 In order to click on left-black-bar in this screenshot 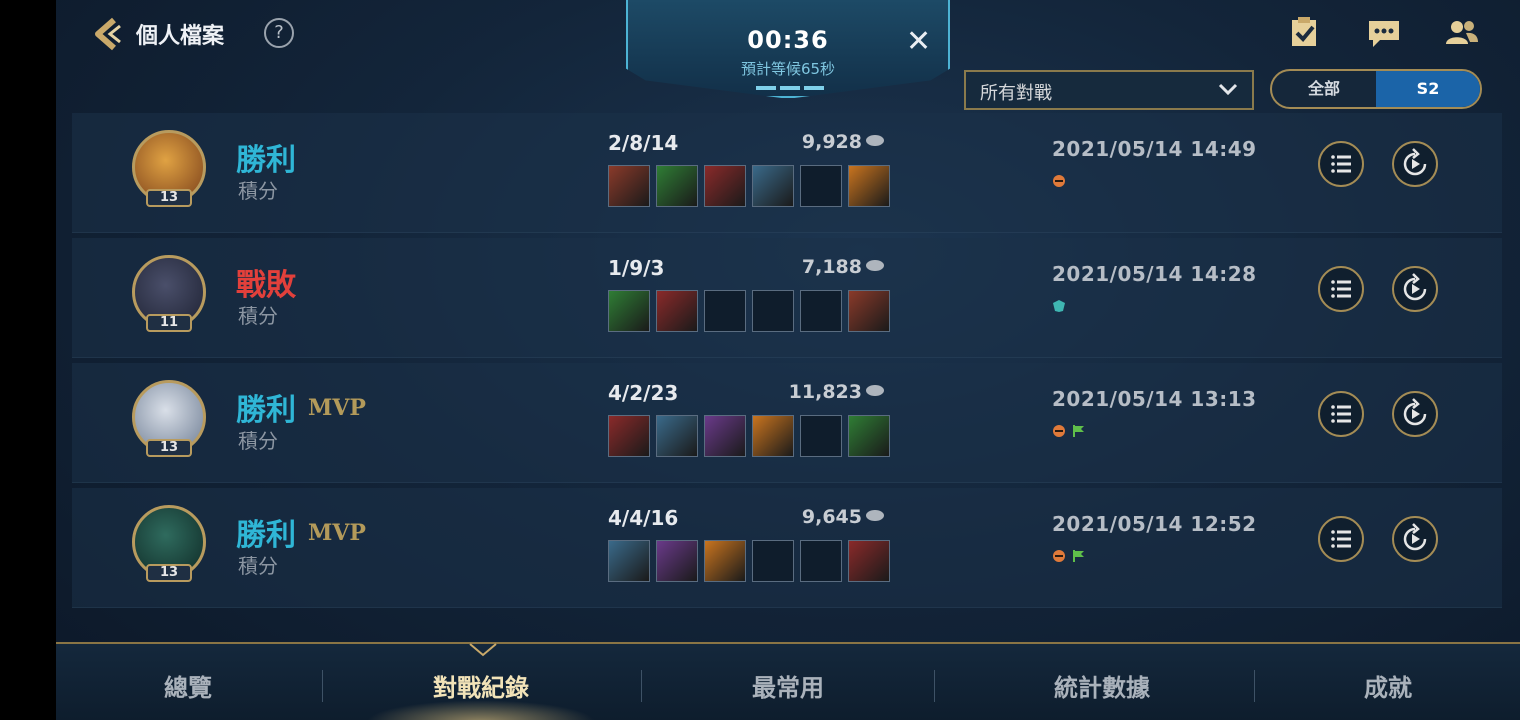, I will do `click(28, 360)`.